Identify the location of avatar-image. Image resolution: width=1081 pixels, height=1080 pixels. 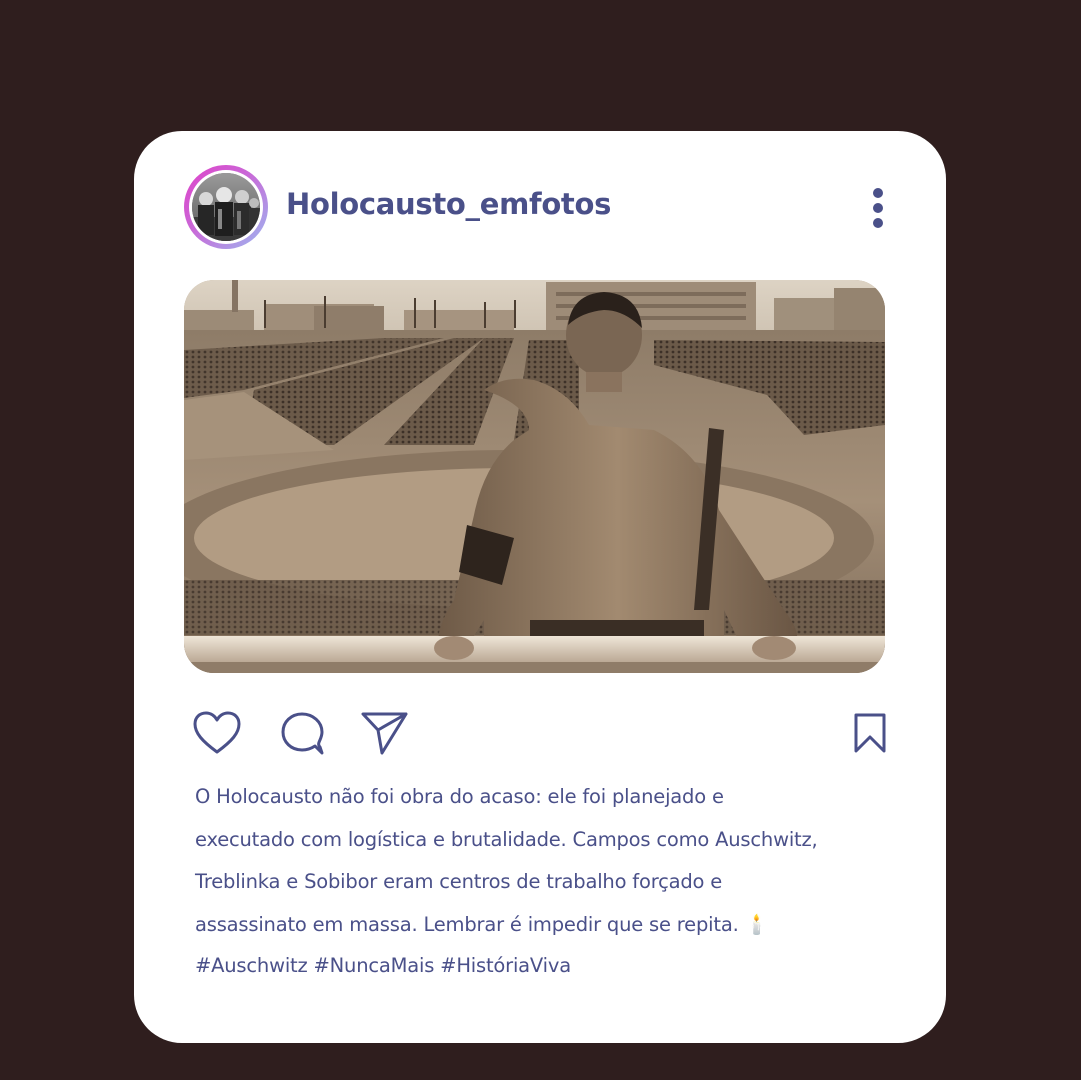
(226, 207).